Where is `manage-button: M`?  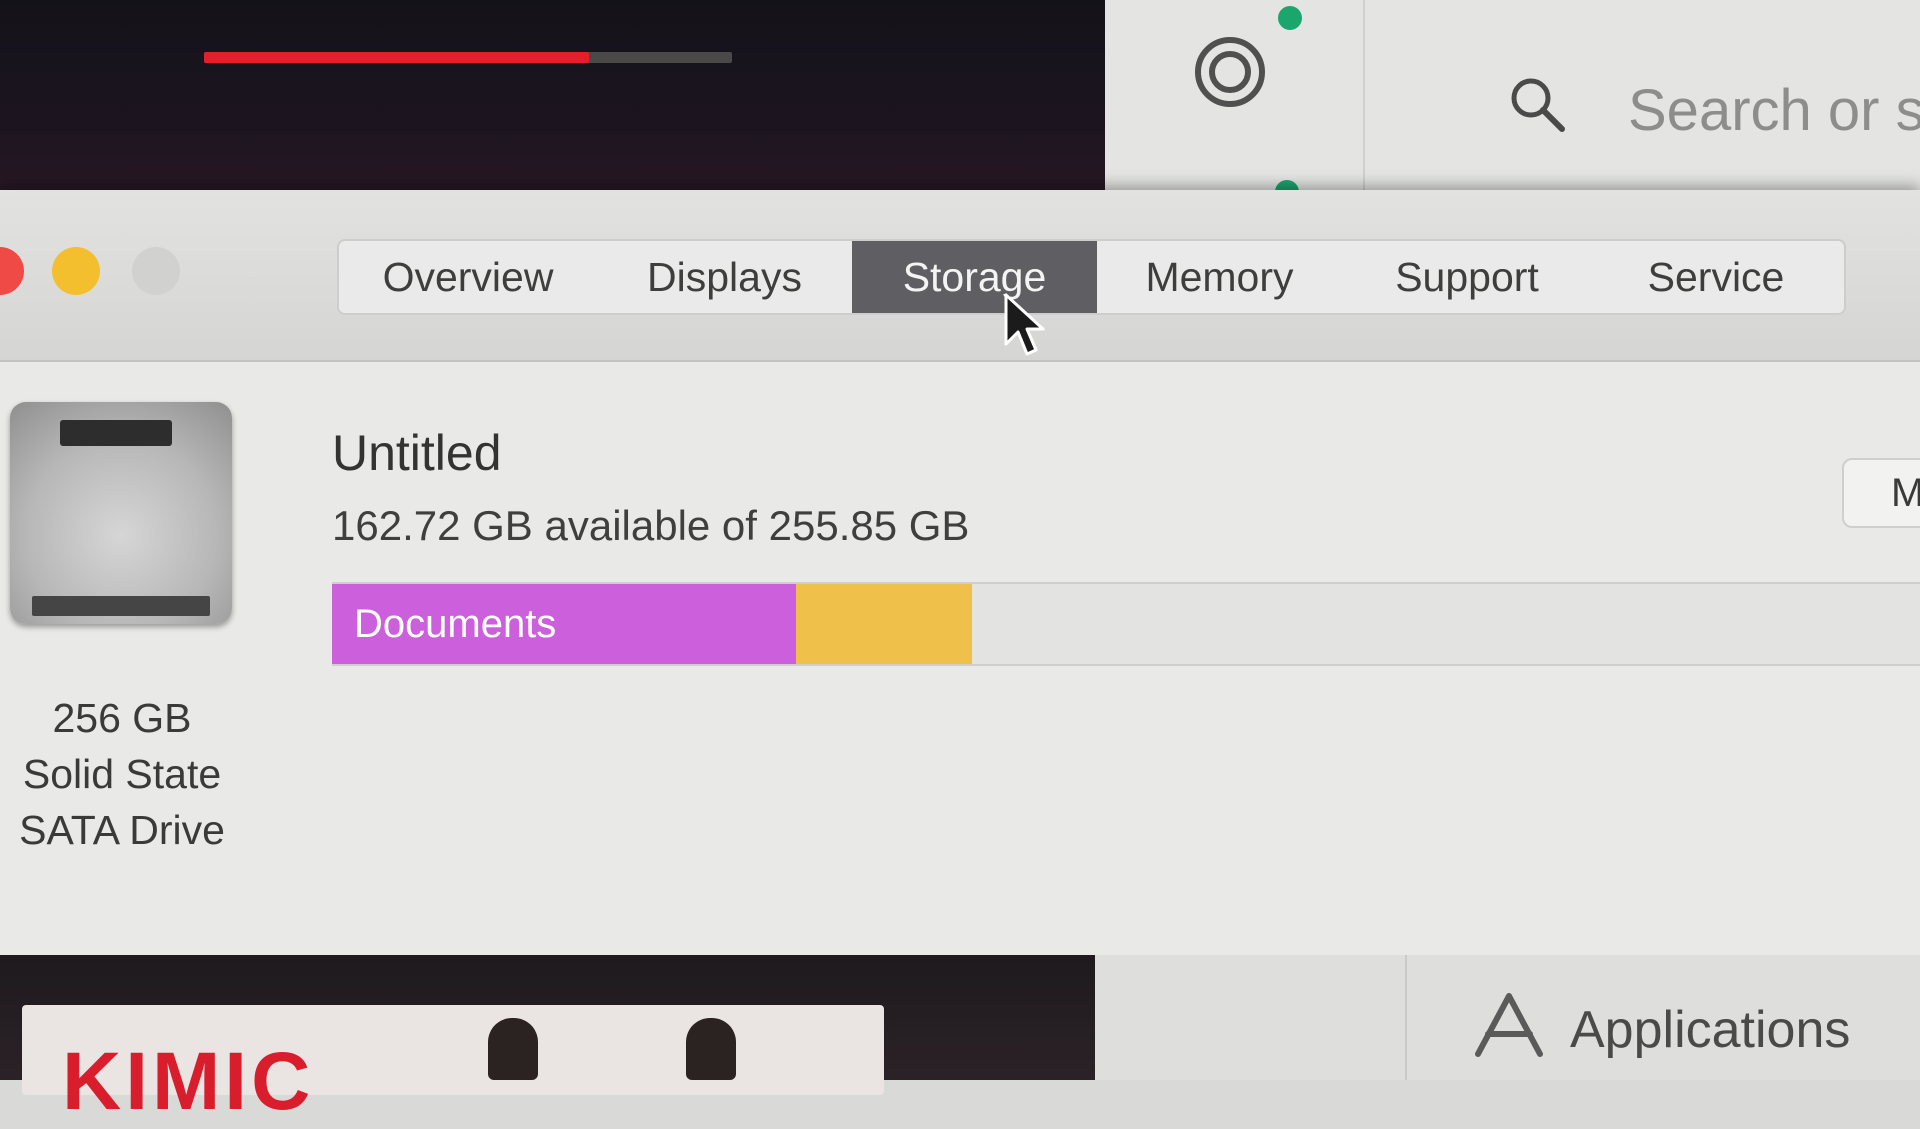
manage-button: M is located at coordinates (1881, 493).